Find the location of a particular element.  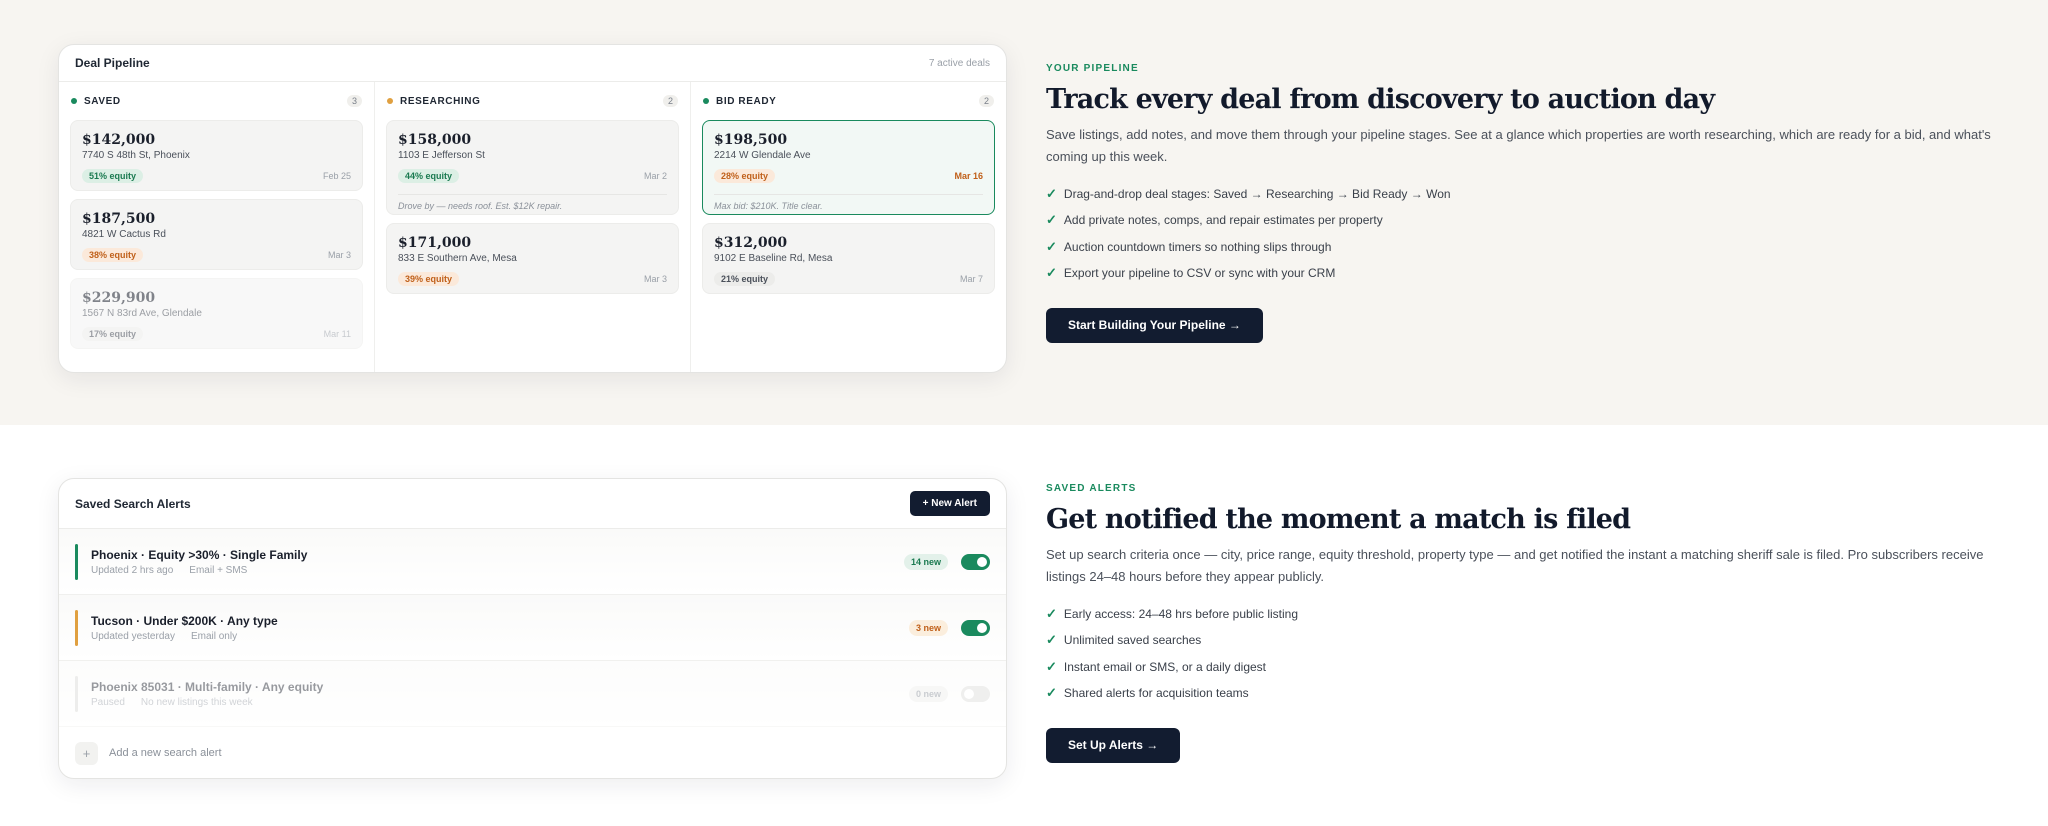

deal-date: Mar 11 is located at coordinates (337, 334).